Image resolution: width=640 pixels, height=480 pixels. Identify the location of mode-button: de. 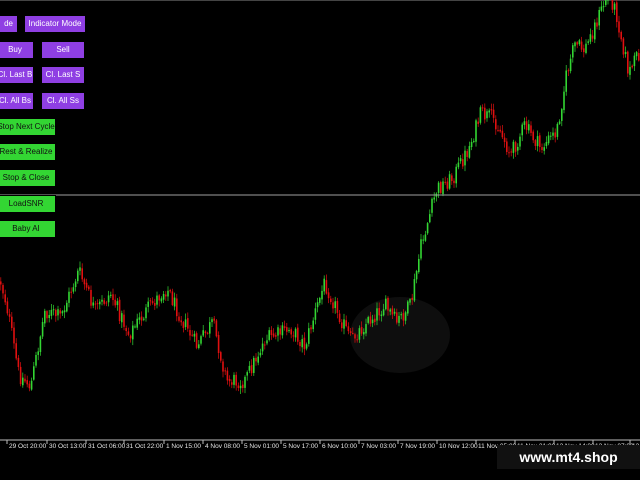
(9, 24).